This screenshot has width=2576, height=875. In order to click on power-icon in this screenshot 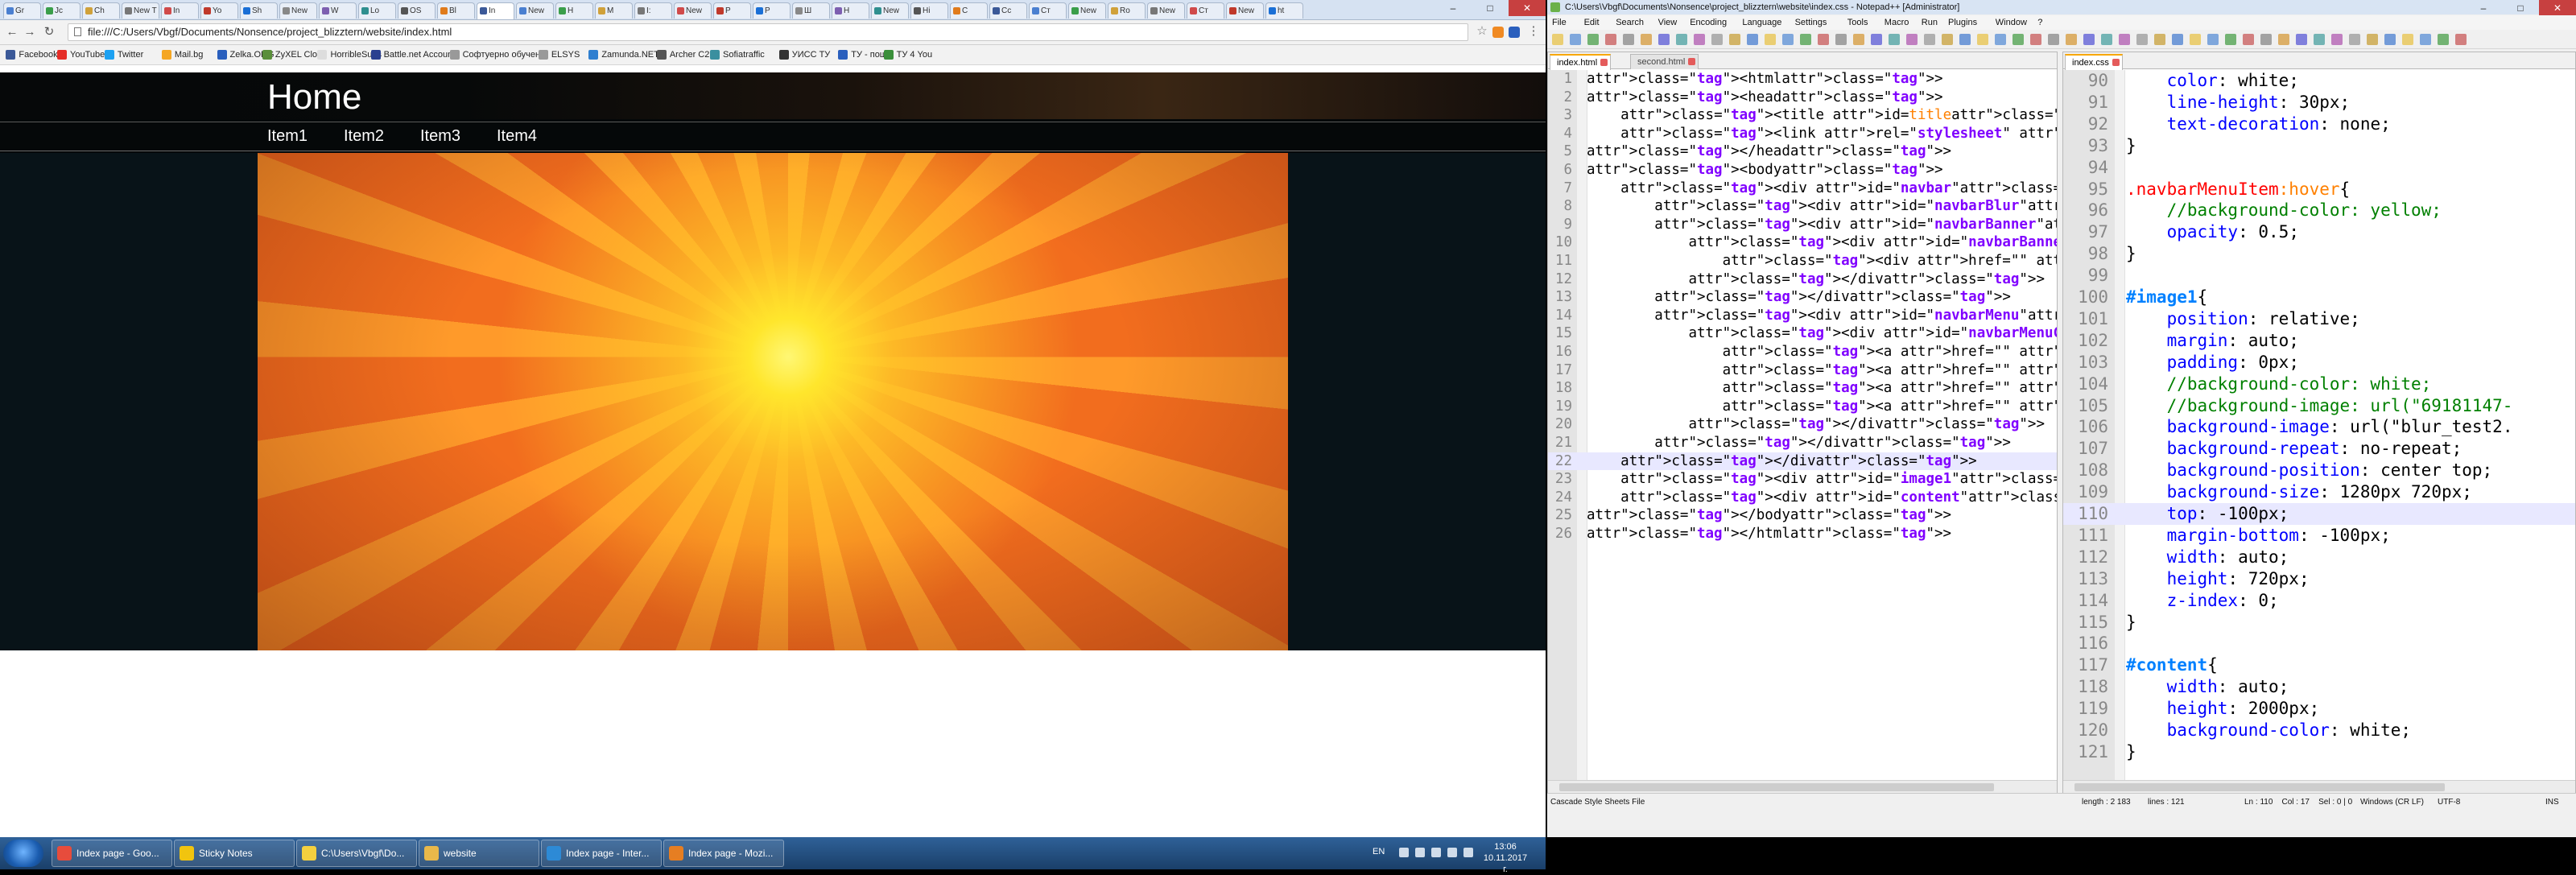, I will do `click(1468, 853)`.